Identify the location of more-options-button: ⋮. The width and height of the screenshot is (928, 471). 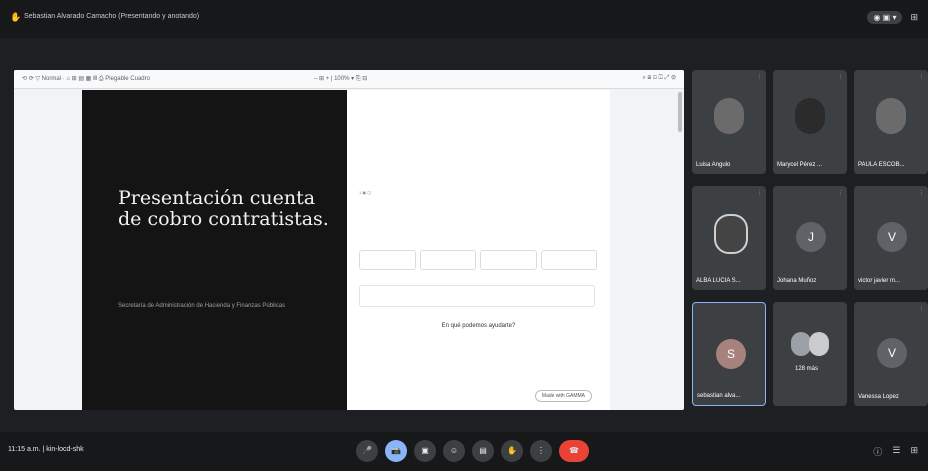
(541, 451).